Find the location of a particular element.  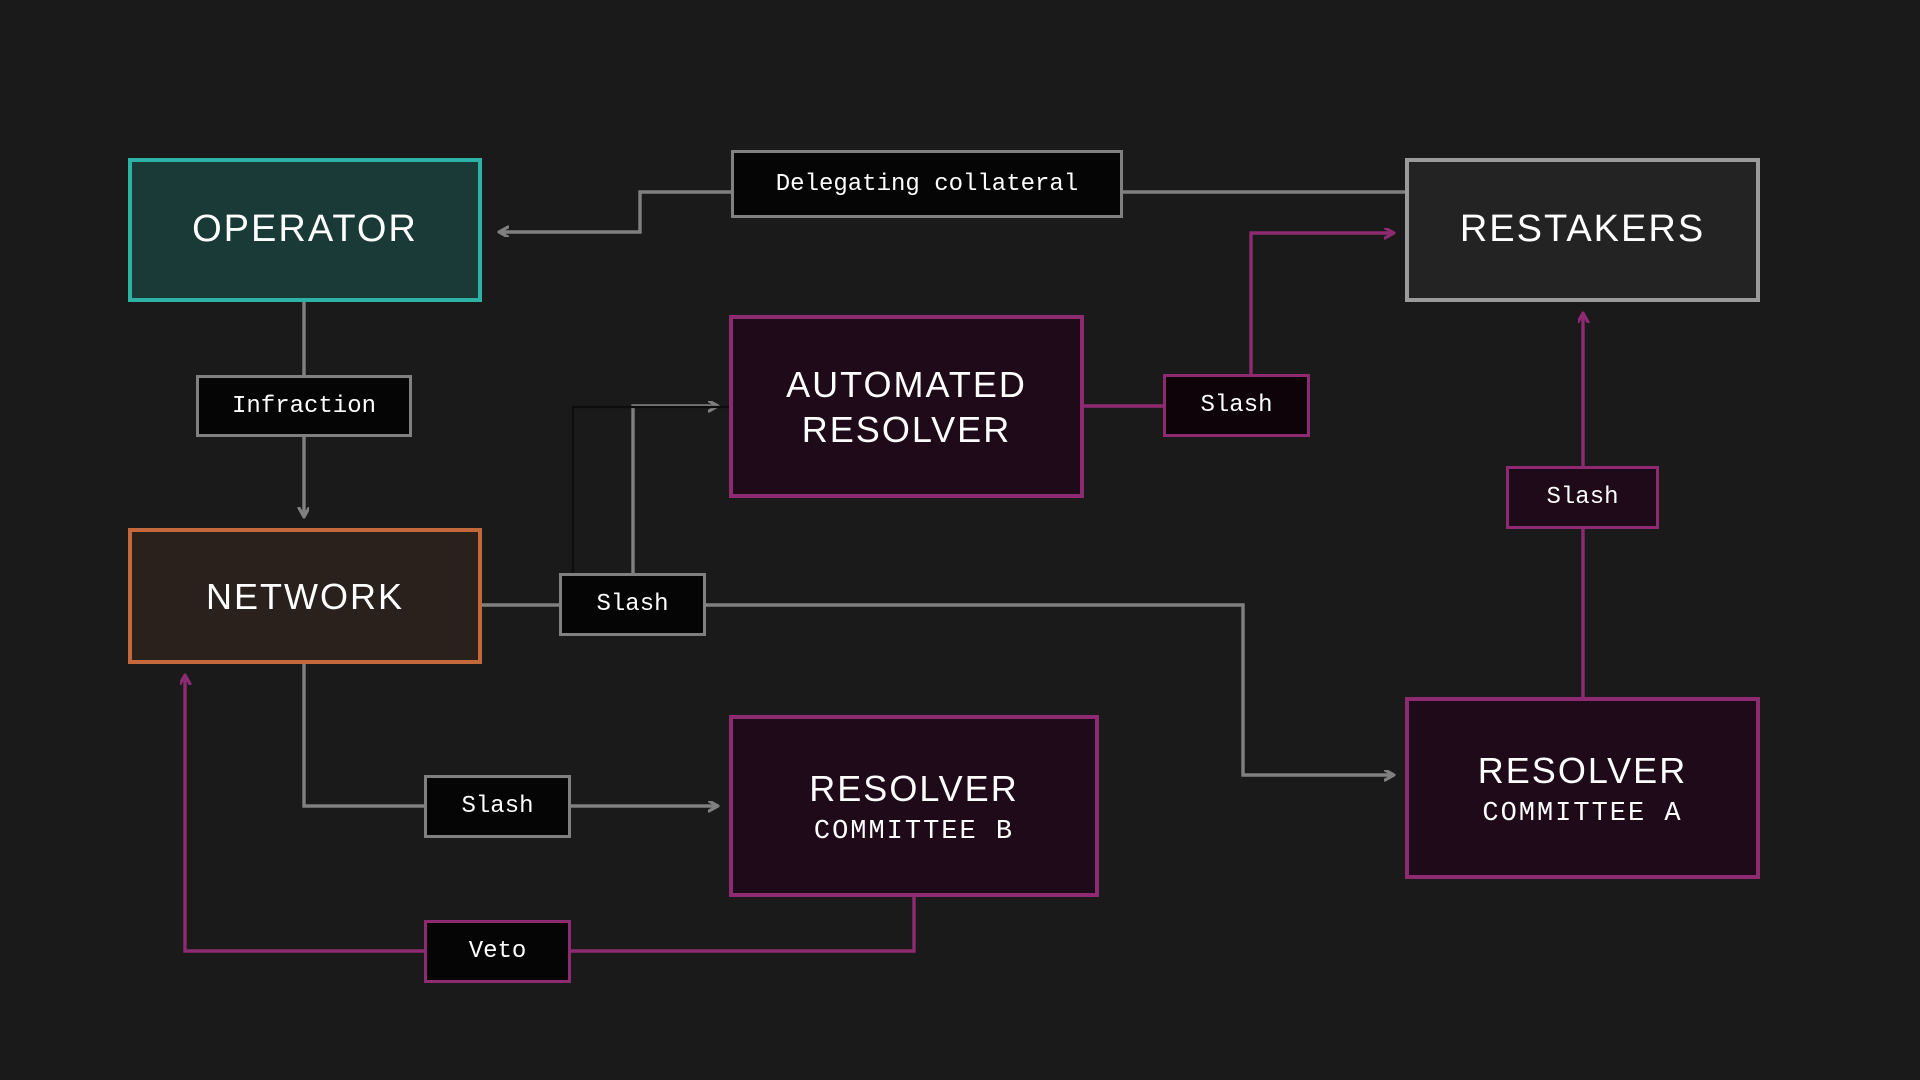

edge-collateral-to-operator is located at coordinates (615, 211).